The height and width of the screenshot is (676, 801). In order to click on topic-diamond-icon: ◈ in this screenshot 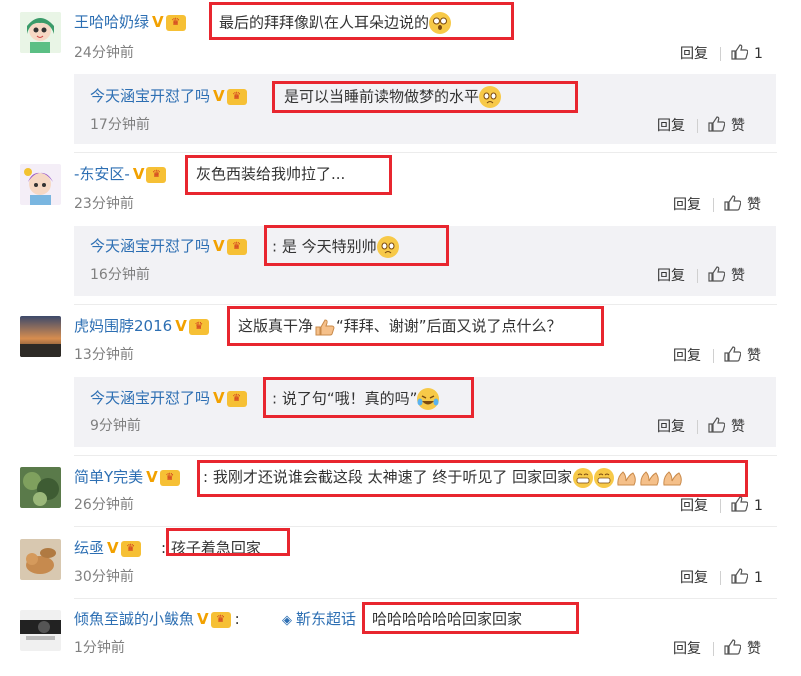, I will do `click(287, 620)`.